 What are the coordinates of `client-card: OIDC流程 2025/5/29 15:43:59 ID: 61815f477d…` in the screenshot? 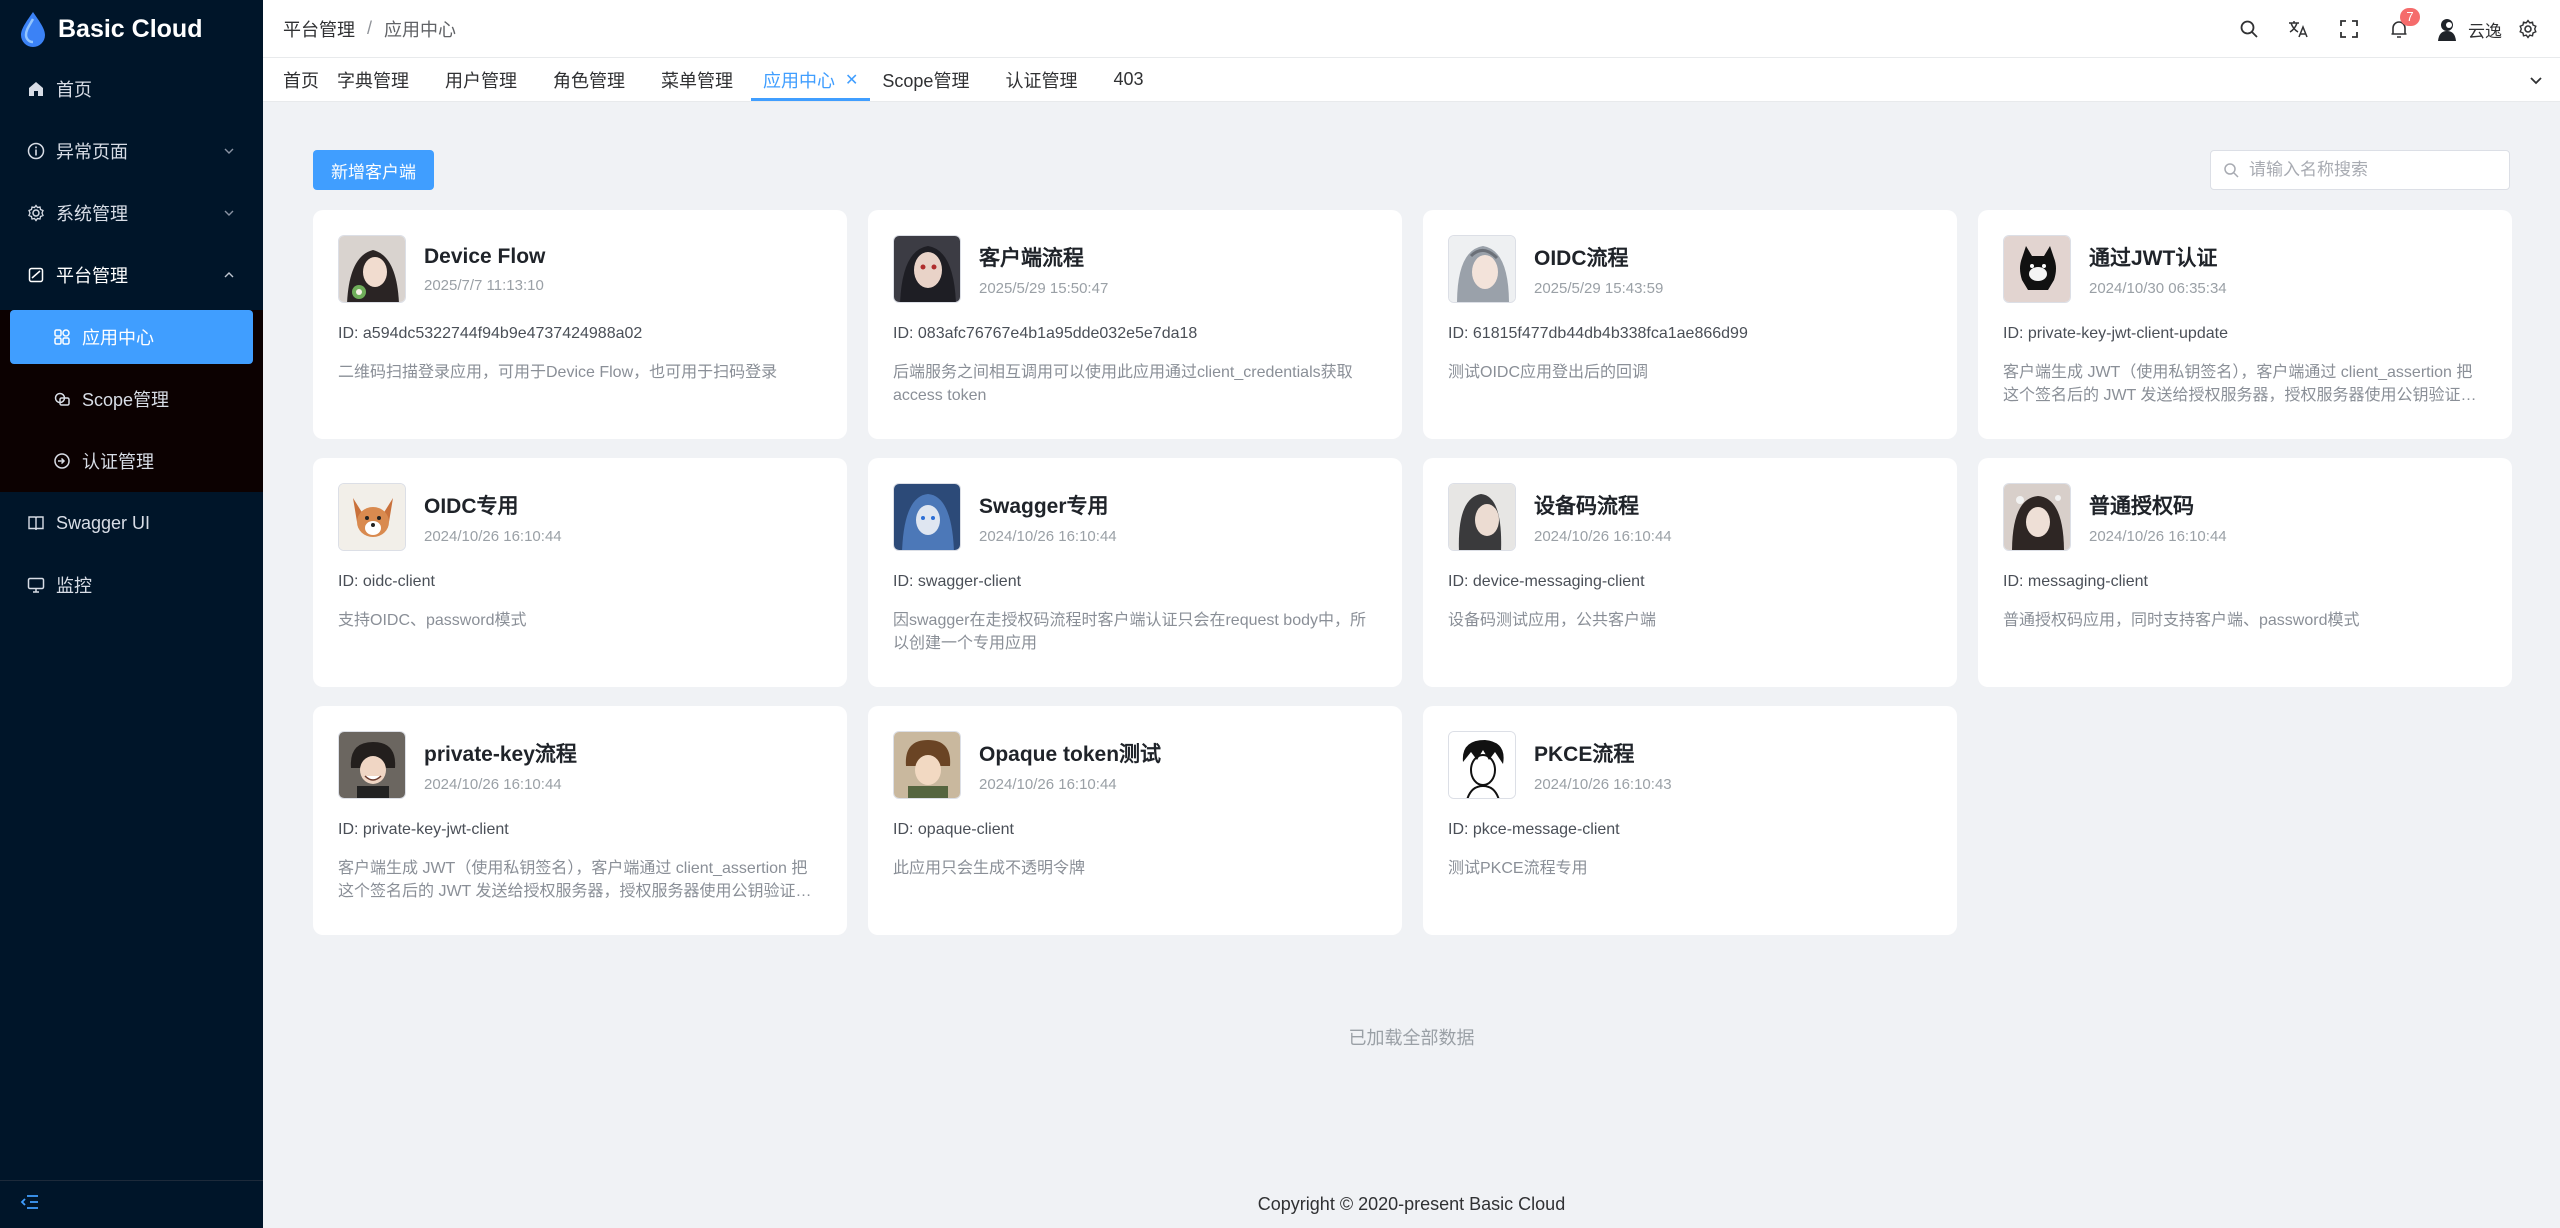 It's located at (1690, 324).